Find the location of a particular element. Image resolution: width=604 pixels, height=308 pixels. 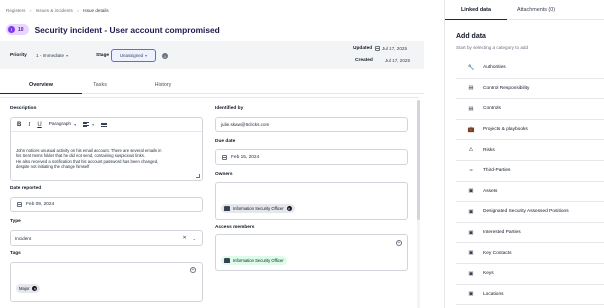

access-members-field is located at coordinates (311, 252).